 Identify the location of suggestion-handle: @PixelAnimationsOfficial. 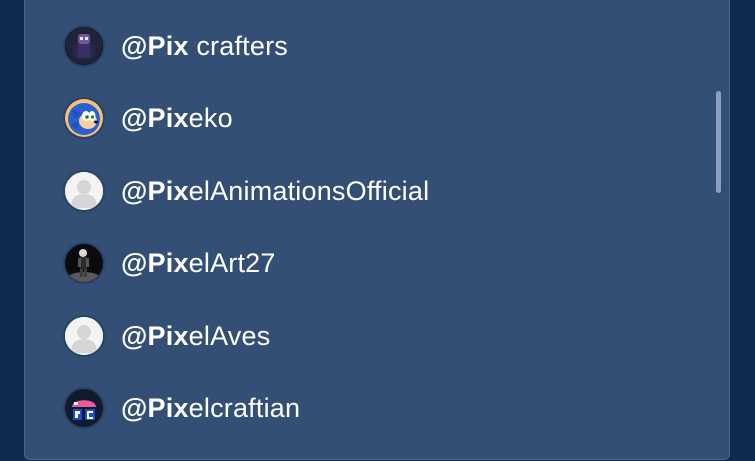
(275, 190).